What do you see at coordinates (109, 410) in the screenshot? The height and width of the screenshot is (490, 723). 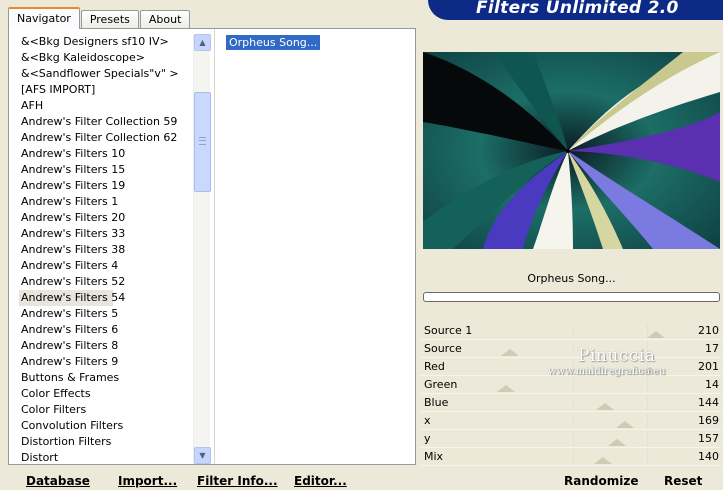 I see `filter-list-item: Color Filters` at bounding box center [109, 410].